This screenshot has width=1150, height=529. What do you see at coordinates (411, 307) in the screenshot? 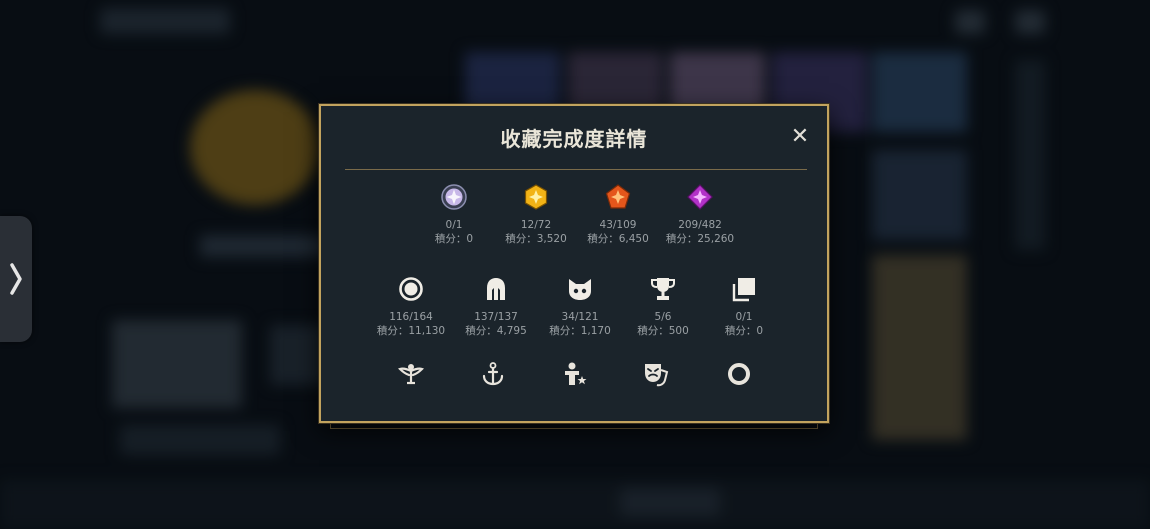
I see `stat-icons: 116/164 積分：11,130` at bounding box center [411, 307].